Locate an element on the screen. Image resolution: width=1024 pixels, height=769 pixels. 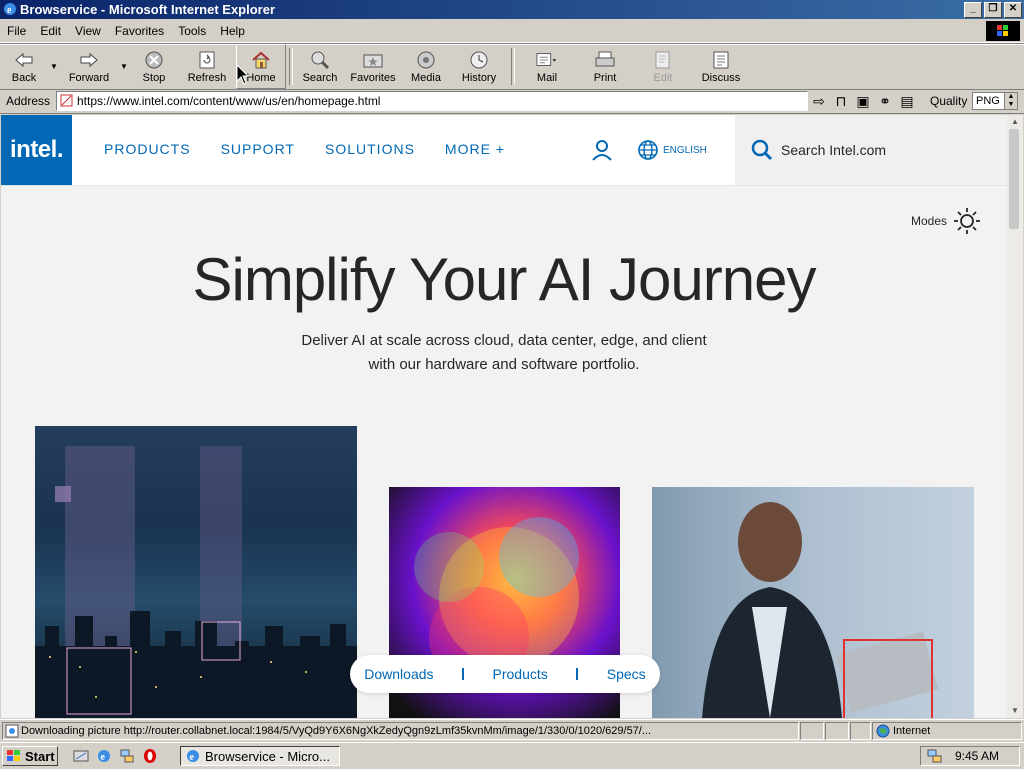
restore-button: ❐ is located at coordinates (993, 10).